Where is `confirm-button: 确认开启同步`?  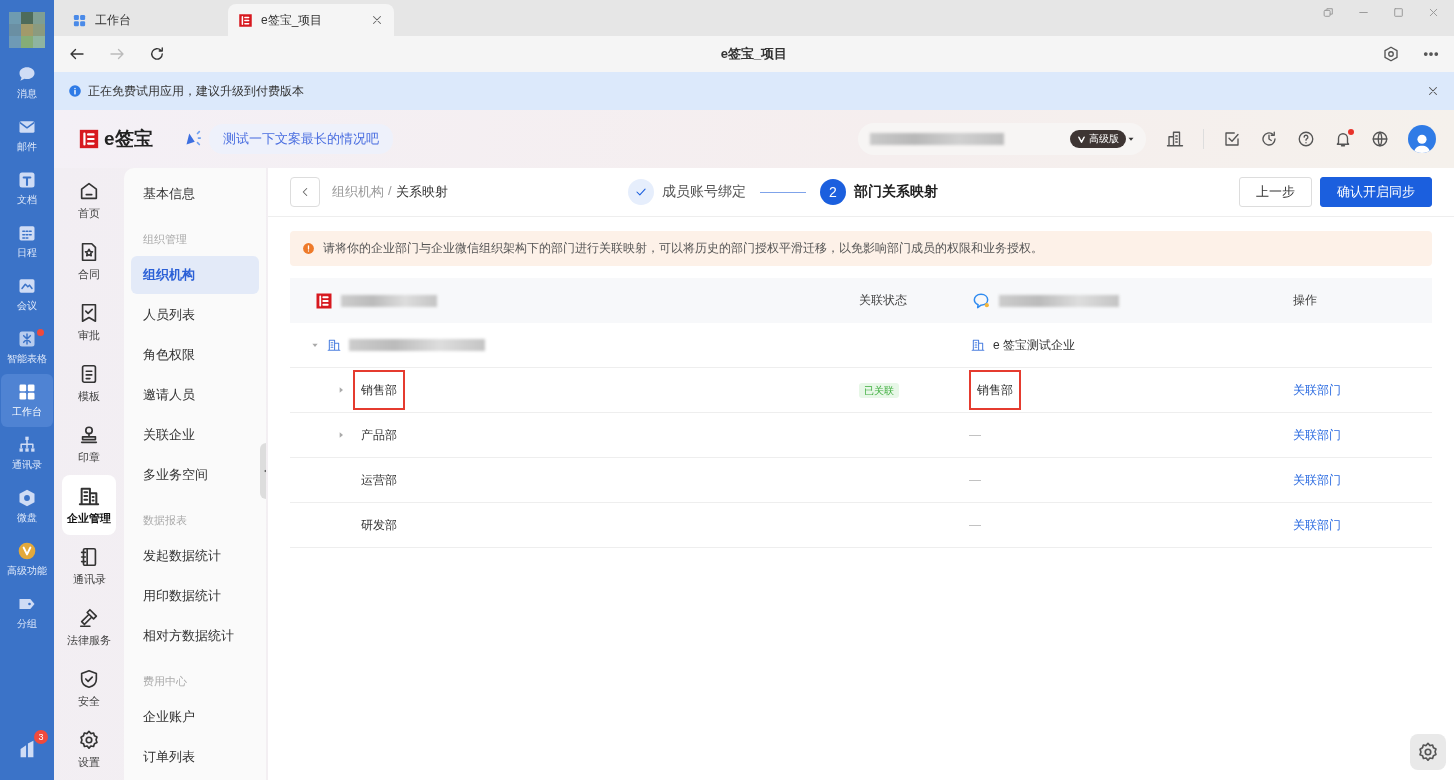
confirm-button: 确认开启同步 is located at coordinates (1376, 192).